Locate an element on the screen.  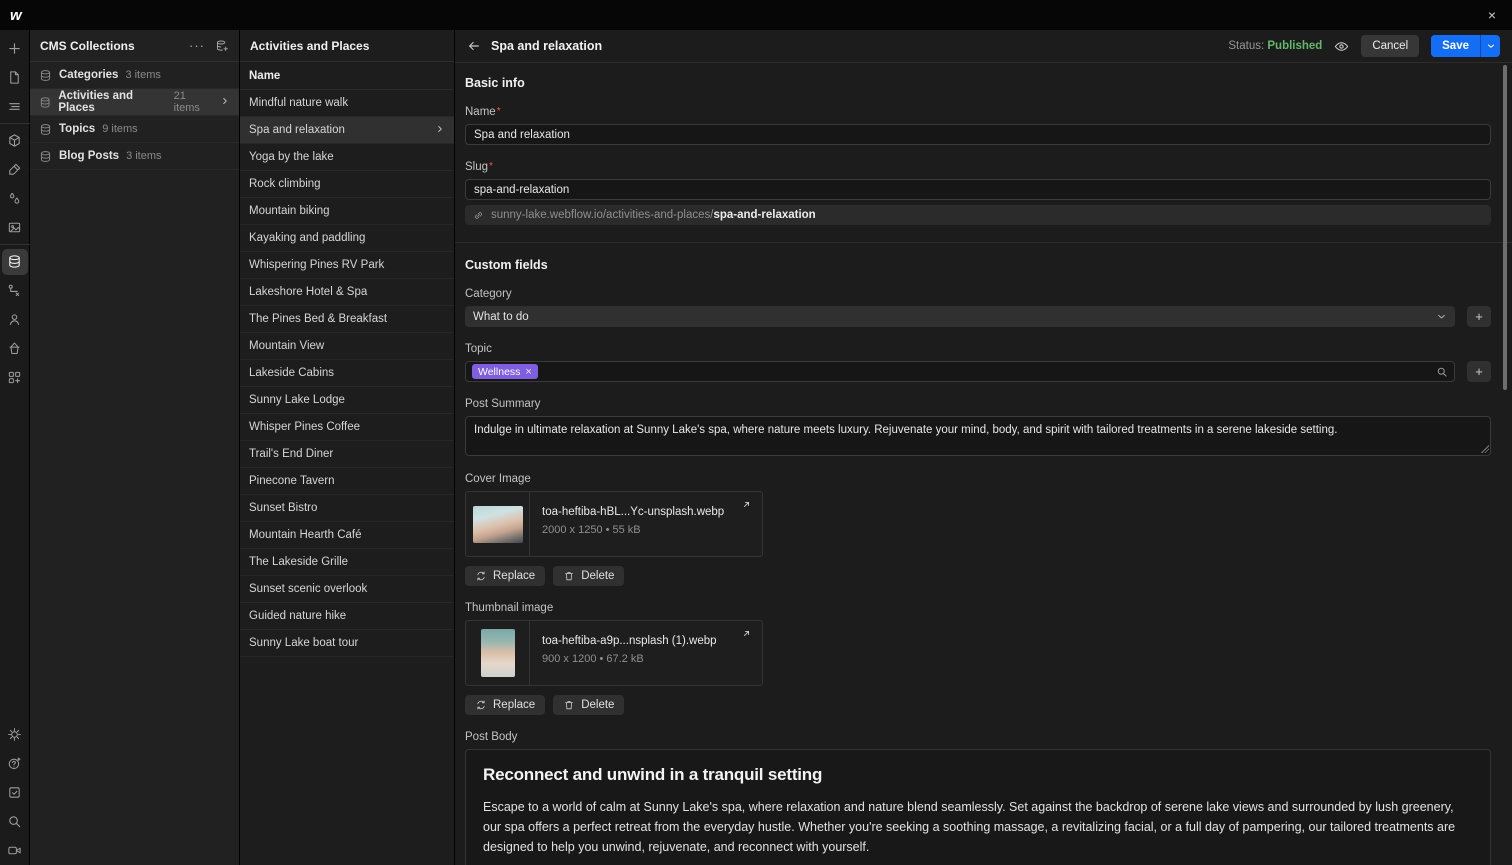
topic-input: Wellness × is located at coordinates (960, 371).